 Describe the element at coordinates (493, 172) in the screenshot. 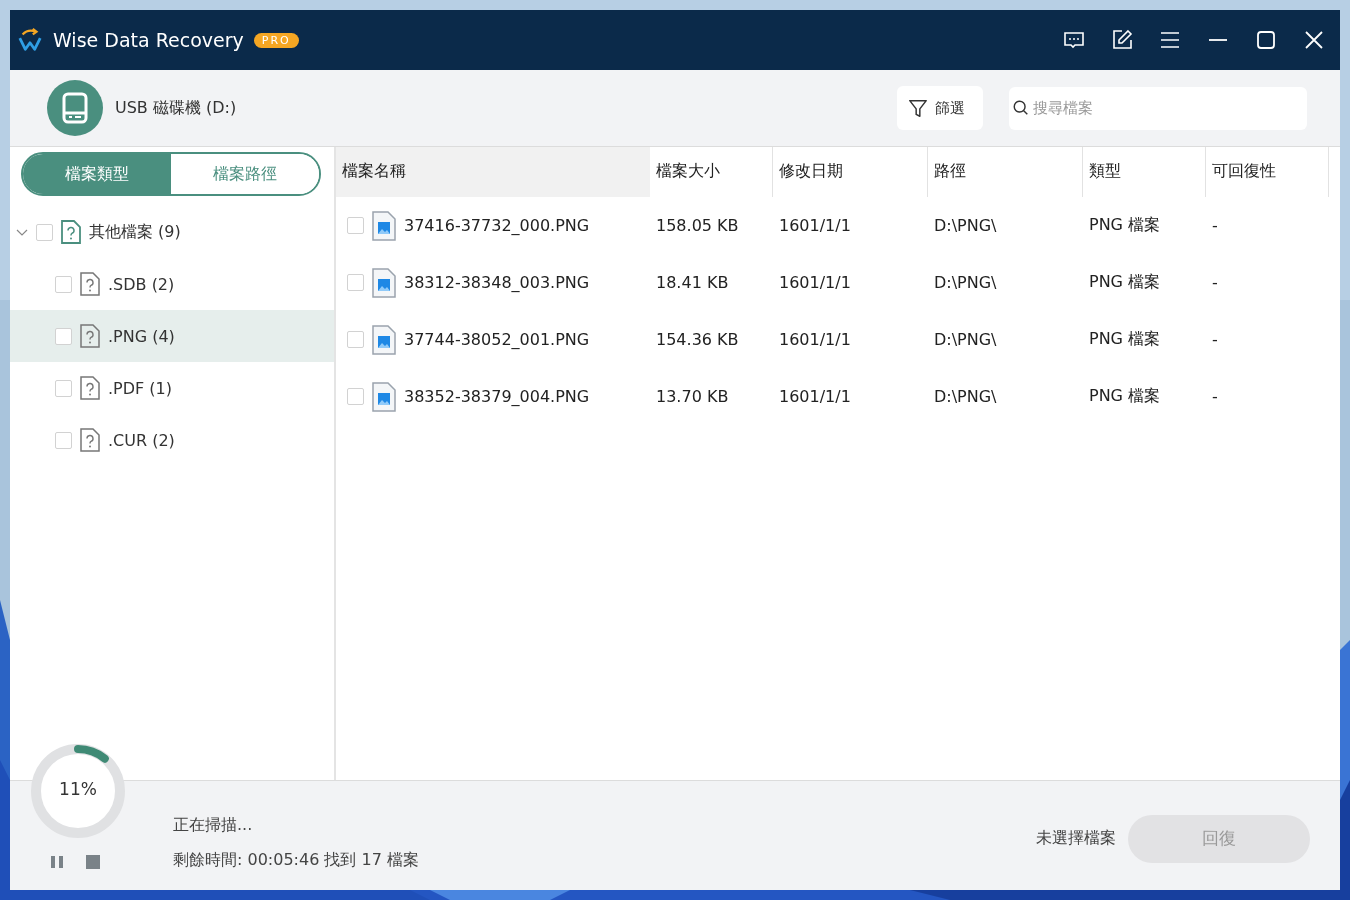

I see `column-header: 檔案名稱` at that location.